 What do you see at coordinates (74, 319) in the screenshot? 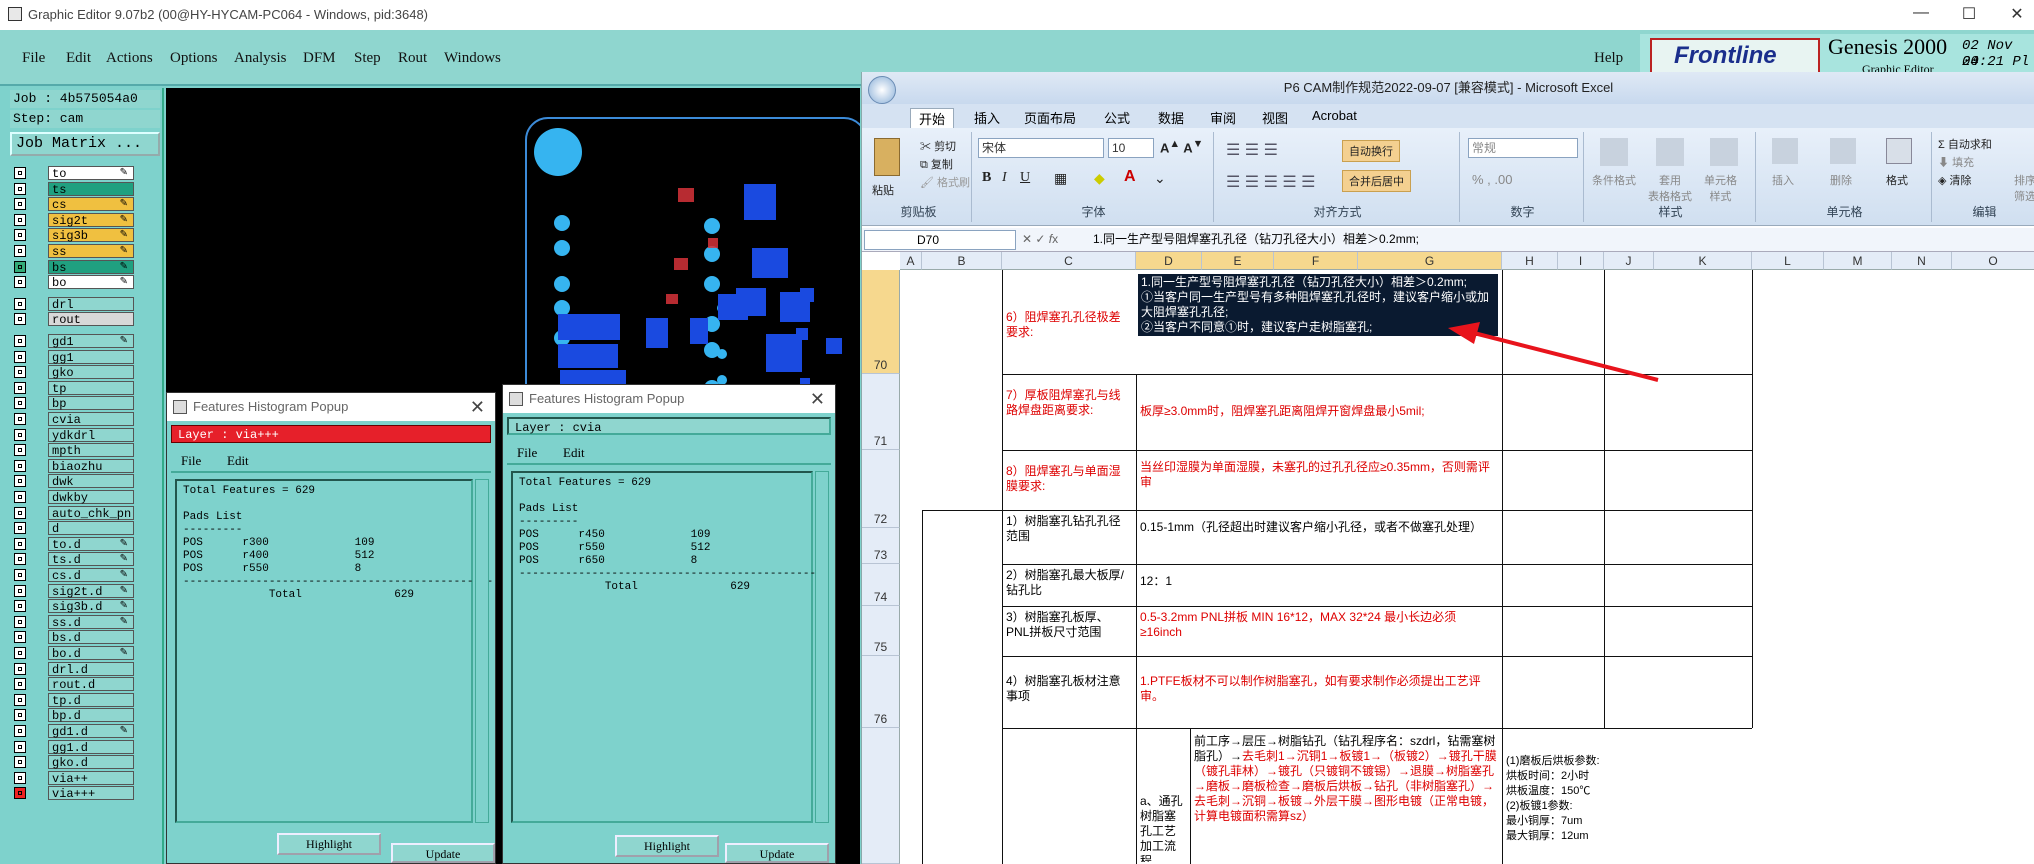
I see `layer-row-rout: rout` at bounding box center [74, 319].